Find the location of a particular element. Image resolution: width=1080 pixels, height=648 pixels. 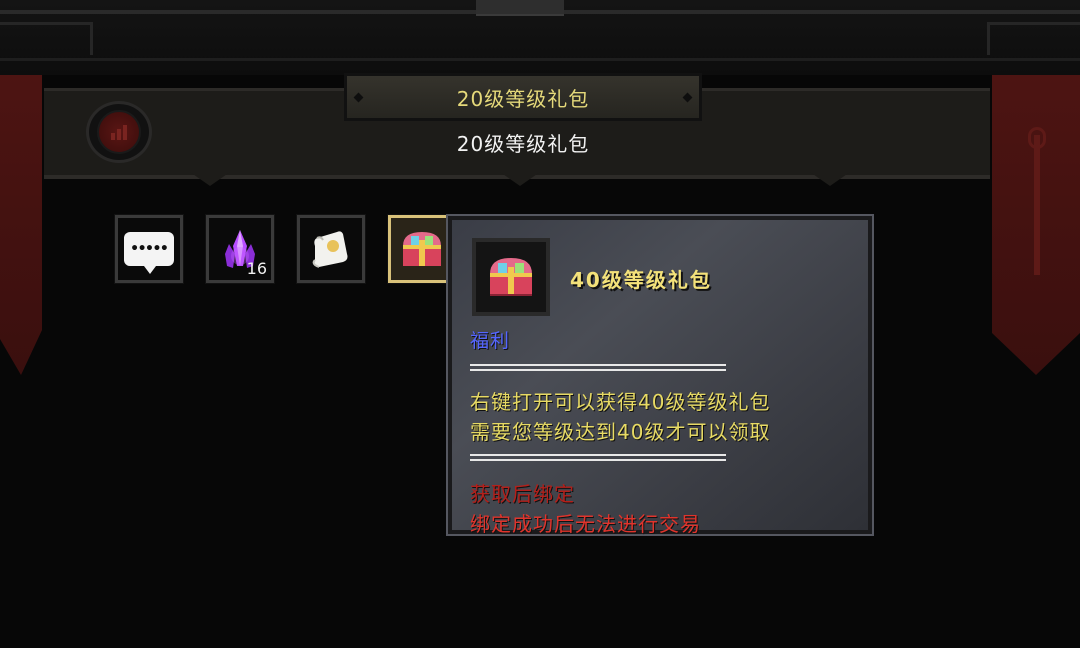

page-title-text: 20级等级礼包 is located at coordinates (523, 98).